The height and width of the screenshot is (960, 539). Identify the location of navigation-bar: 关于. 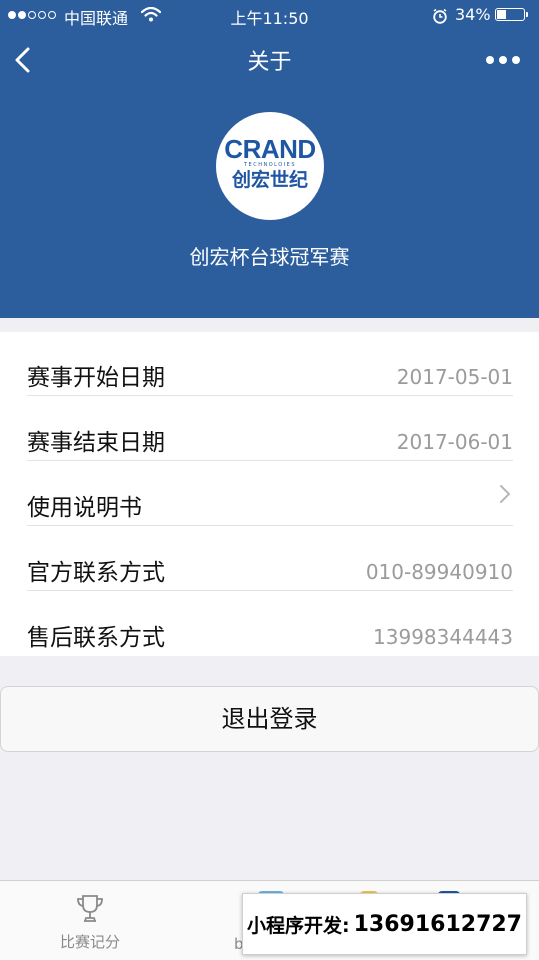
(269, 60).